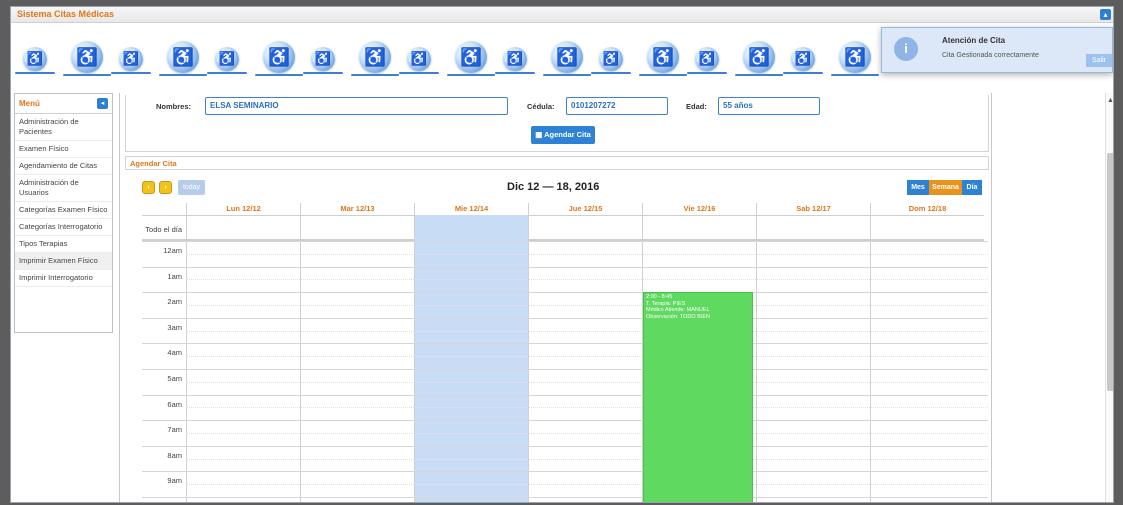  Describe the element at coordinates (585, 209) in the screenshot. I see `day-header: Jue 12/15` at that location.